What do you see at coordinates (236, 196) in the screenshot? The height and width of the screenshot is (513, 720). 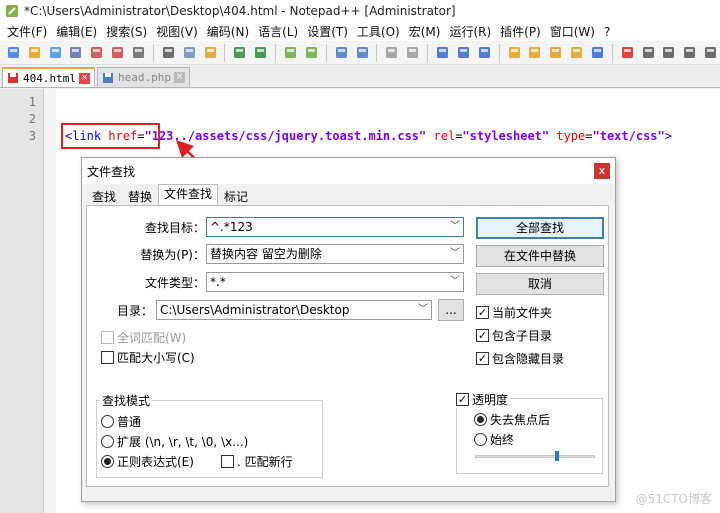 I see `tab-mark: 标记` at bounding box center [236, 196].